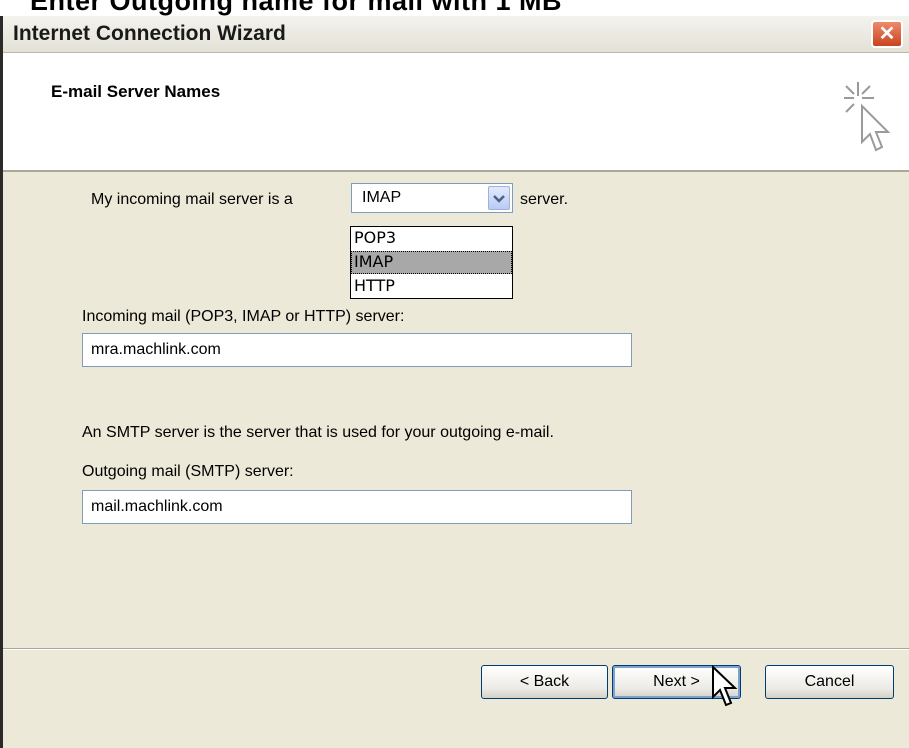  What do you see at coordinates (296, 8) in the screenshot?
I see `top-caption: Enter Outgoing name for mail with 1 MB` at bounding box center [296, 8].